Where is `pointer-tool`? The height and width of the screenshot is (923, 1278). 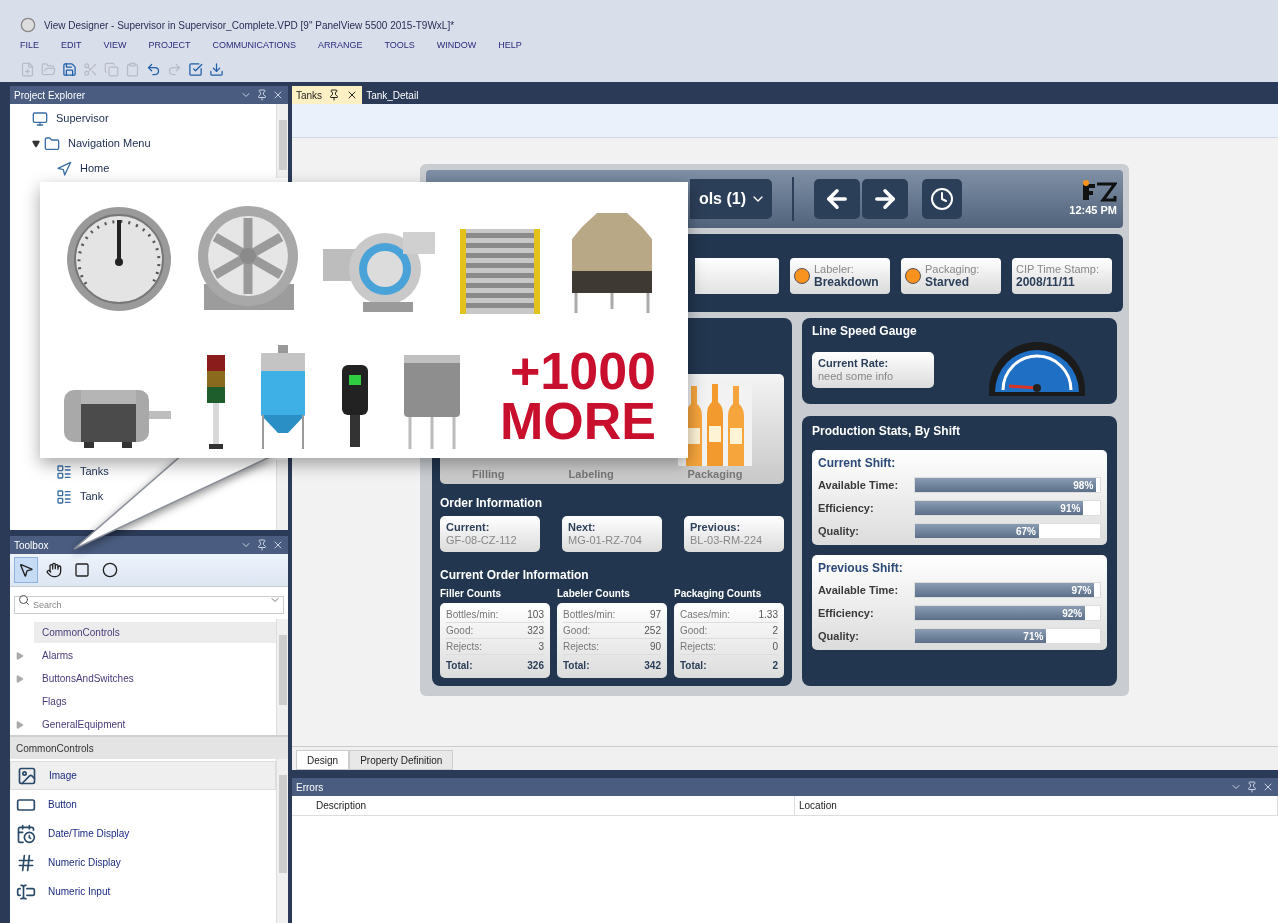 pointer-tool is located at coordinates (26, 570).